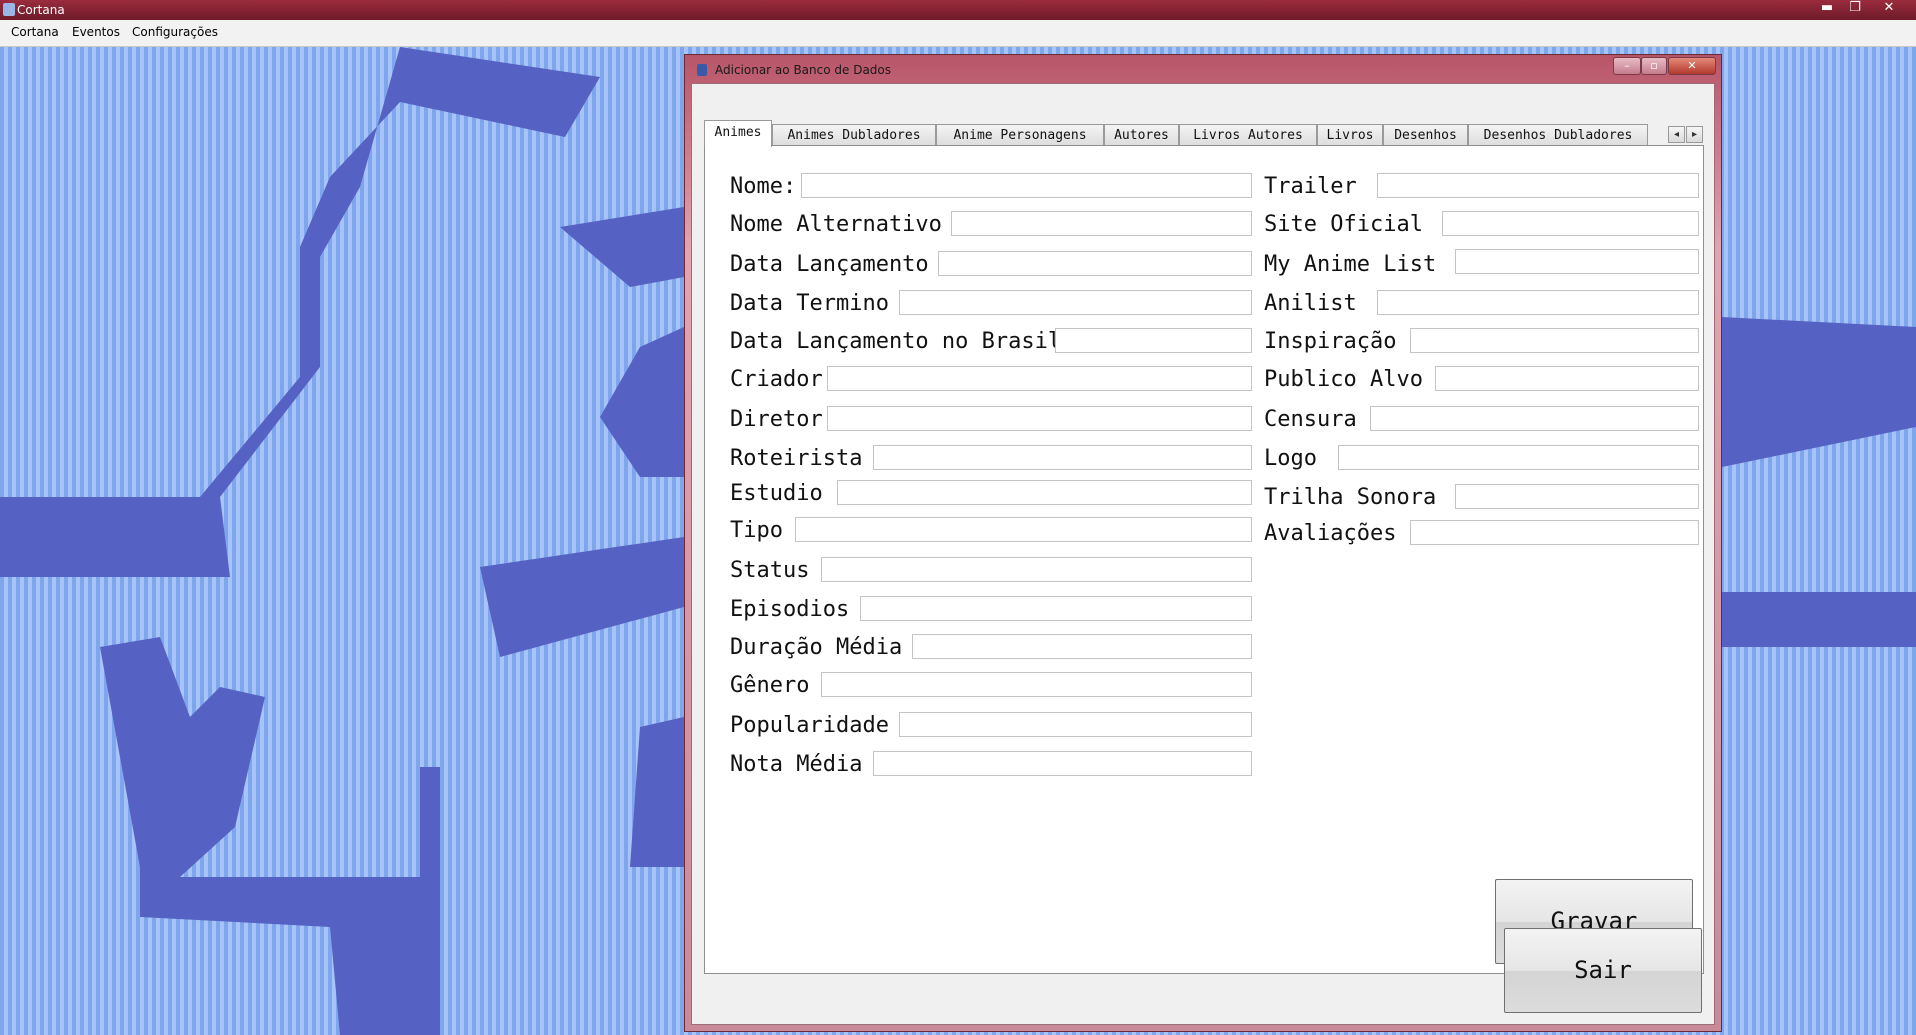  Describe the element at coordinates (1577, 261) in the screenshot. I see `field-my-anime-list` at that location.